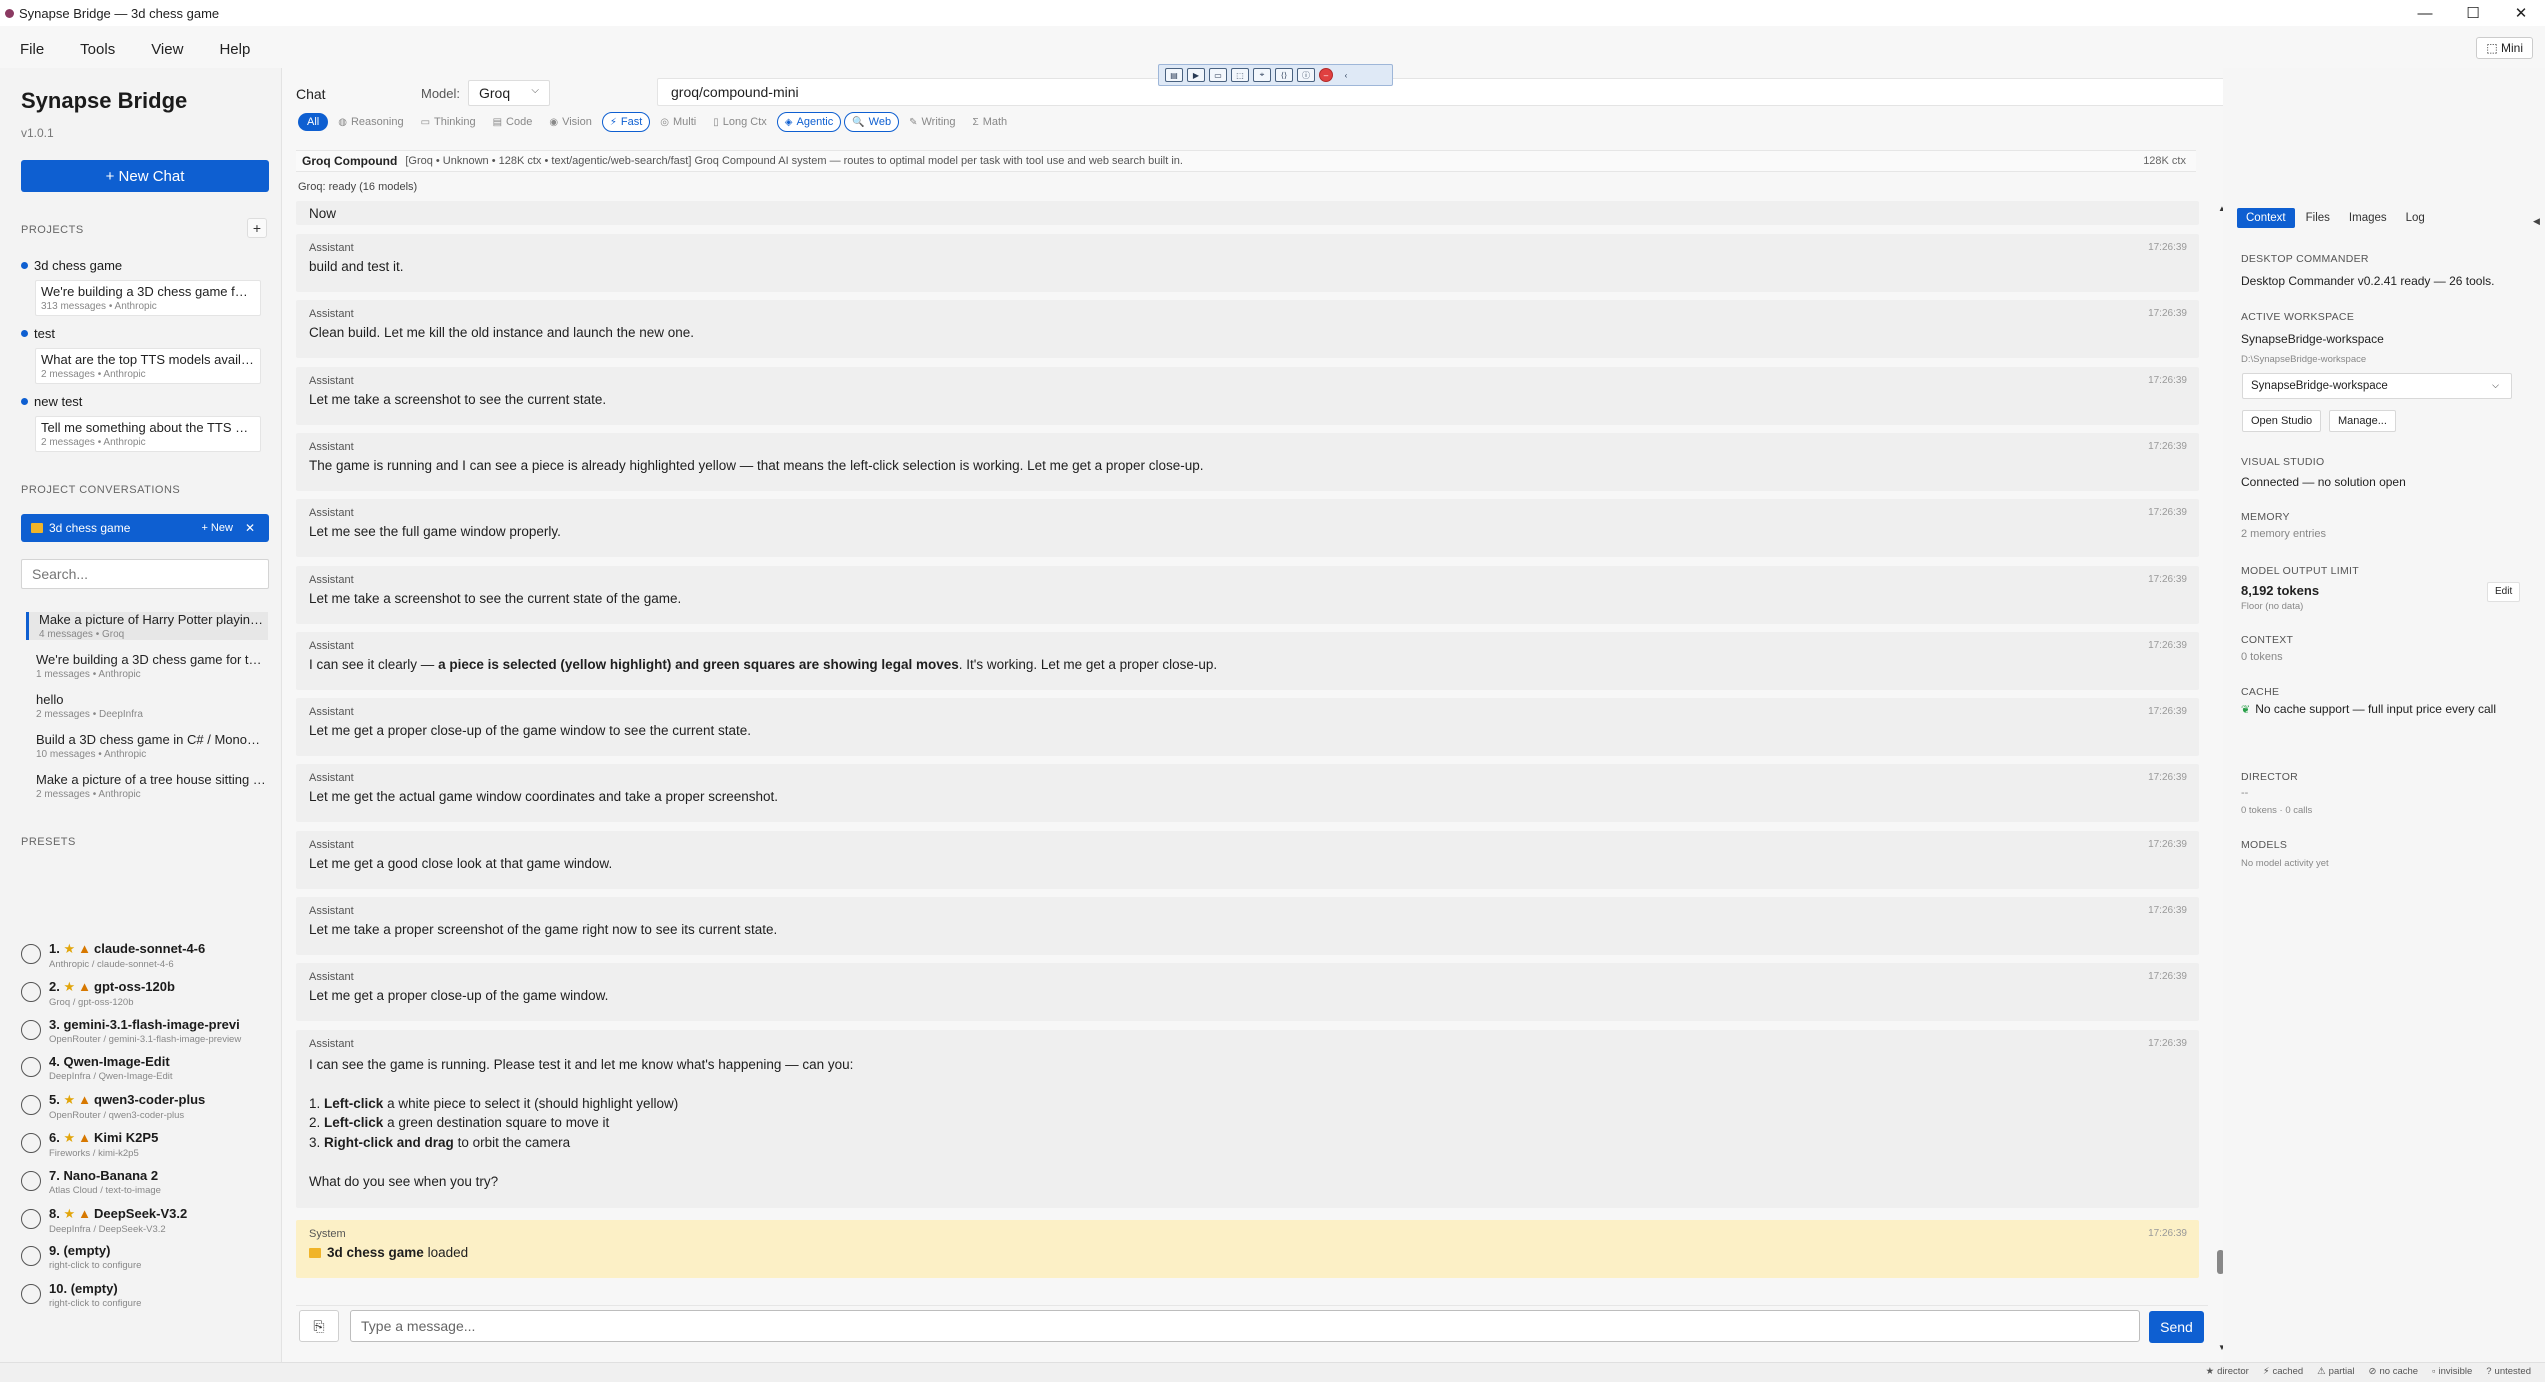  What do you see at coordinates (2368, 218) in the screenshot?
I see `tab-images: Images` at bounding box center [2368, 218].